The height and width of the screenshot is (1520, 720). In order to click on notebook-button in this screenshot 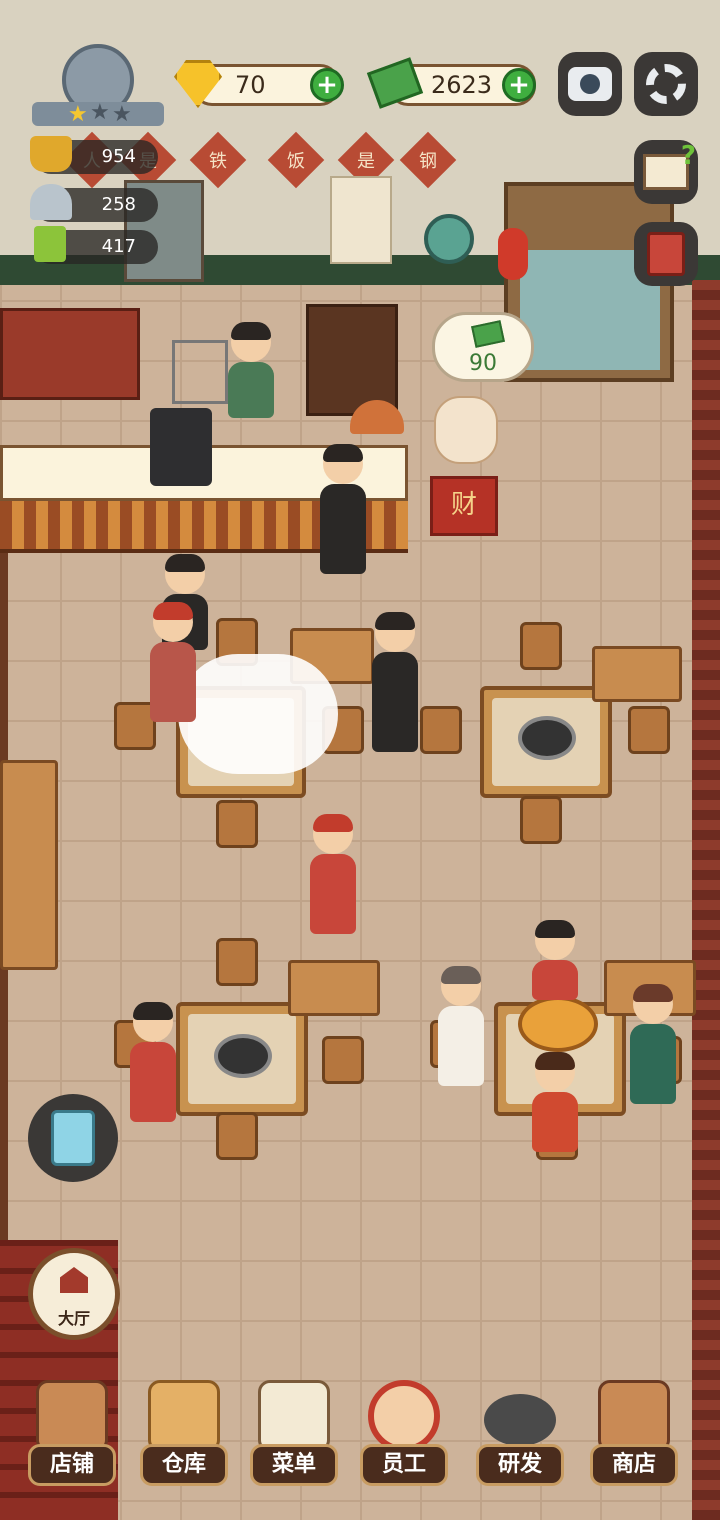, I will do `click(666, 254)`.